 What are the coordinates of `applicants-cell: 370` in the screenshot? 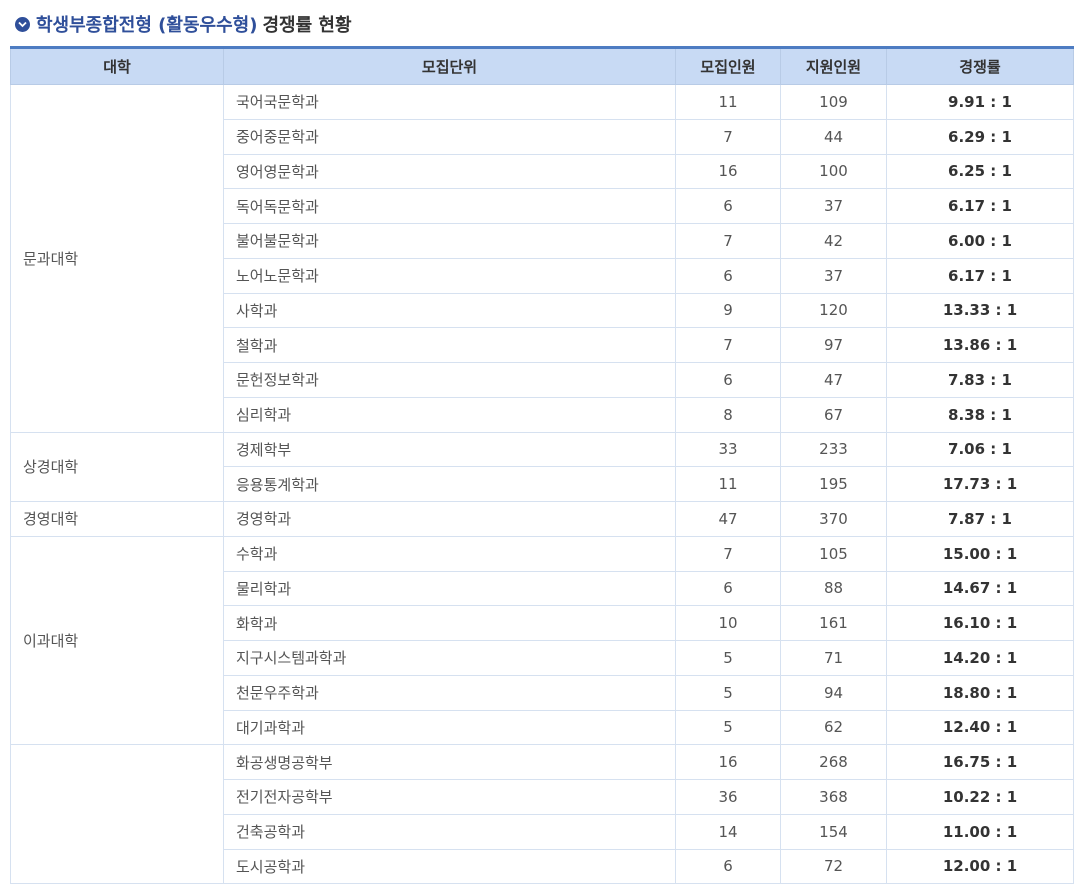 It's located at (833, 519).